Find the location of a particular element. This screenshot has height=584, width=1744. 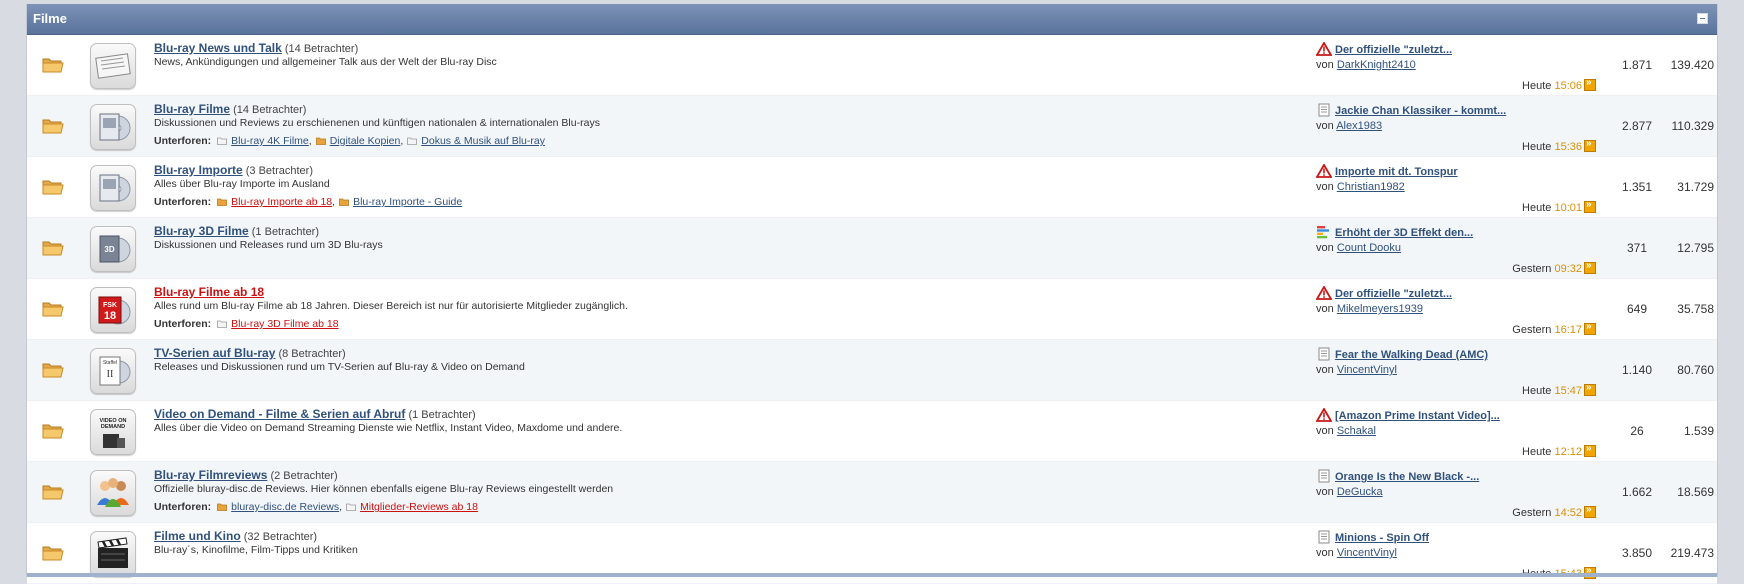

forum-title-link: Blu-ray Filme is located at coordinates (192, 109).